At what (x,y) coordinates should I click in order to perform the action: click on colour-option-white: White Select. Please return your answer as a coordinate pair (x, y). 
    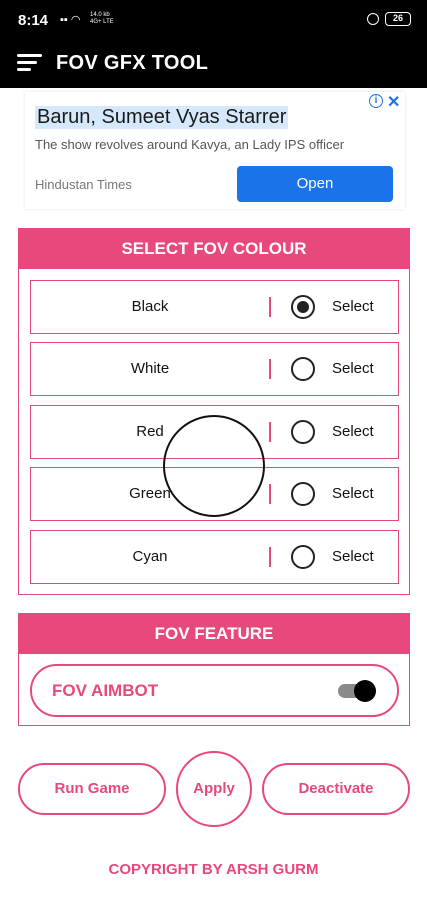
    Looking at the image, I should click on (214, 369).